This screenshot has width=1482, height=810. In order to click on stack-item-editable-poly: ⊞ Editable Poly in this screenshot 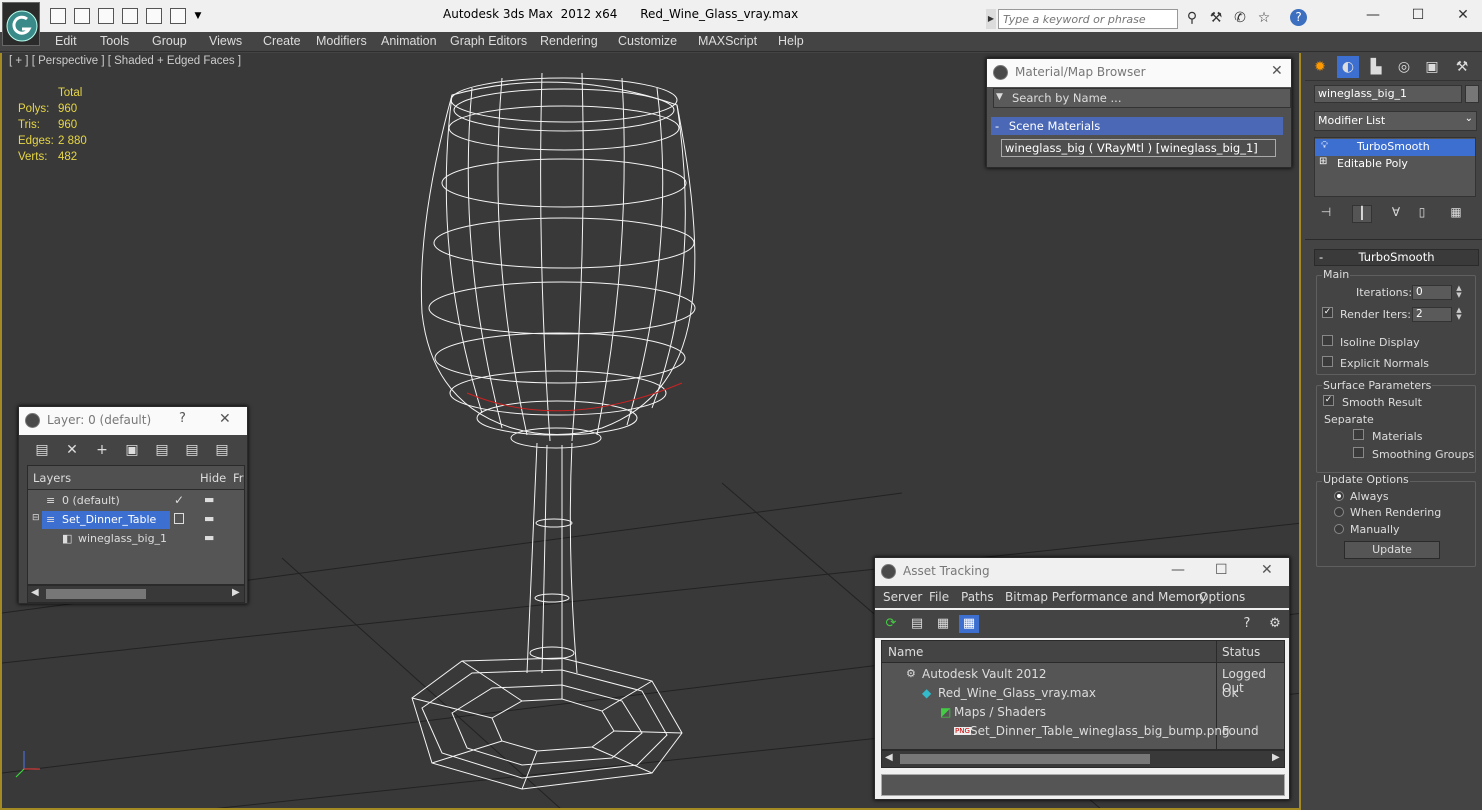, I will do `click(1395, 164)`.